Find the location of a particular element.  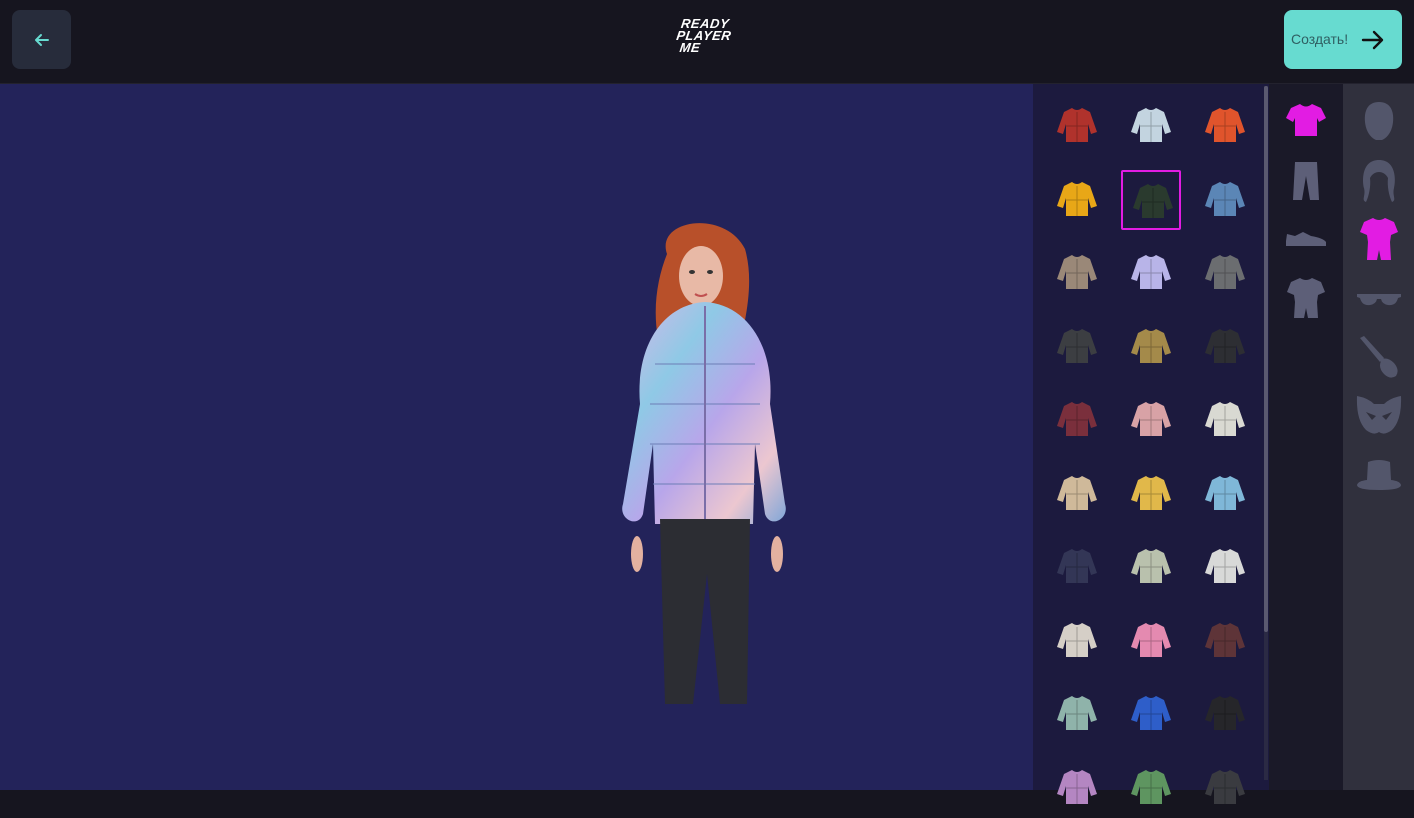

create-button: Создать! is located at coordinates (1343, 39).